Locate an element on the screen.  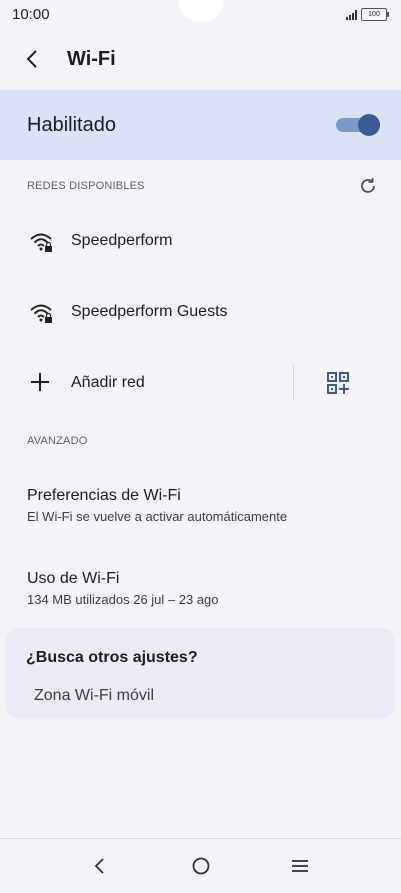
qr-code-scan-icon is located at coordinates (338, 383).